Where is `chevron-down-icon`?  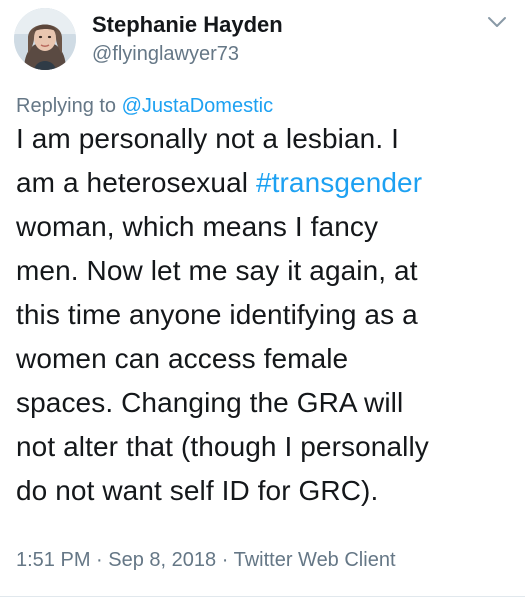 chevron-down-icon is located at coordinates (497, 22).